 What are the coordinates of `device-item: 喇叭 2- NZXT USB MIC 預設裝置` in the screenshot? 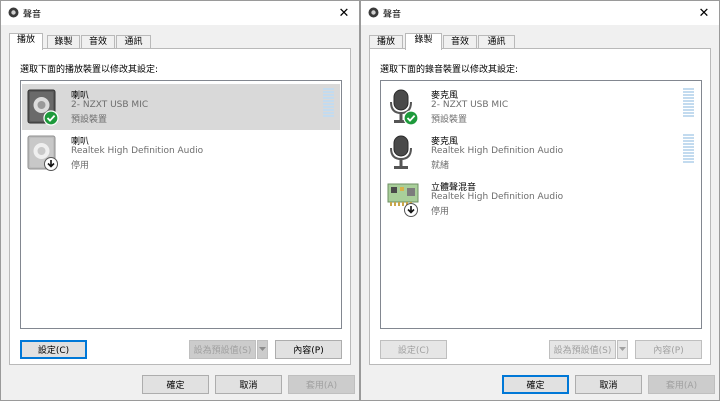 It's located at (181, 107).